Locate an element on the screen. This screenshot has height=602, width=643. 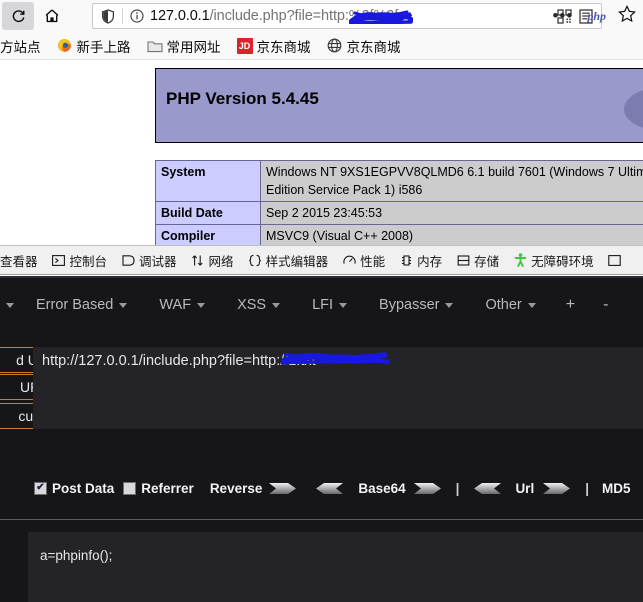
toolbar-right-actions: ••• php is located at coordinates (593, 16).